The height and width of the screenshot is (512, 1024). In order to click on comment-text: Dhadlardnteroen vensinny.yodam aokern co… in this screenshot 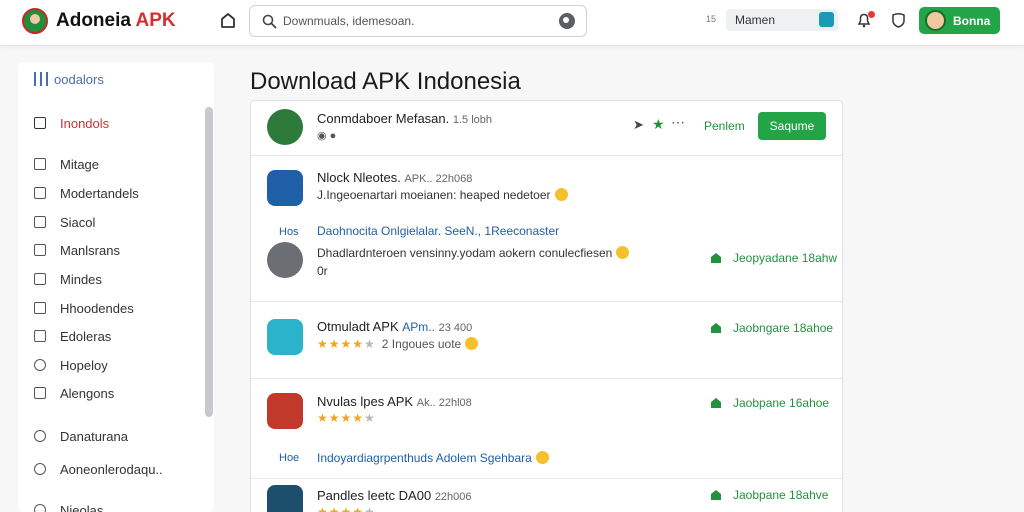, I will do `click(473, 253)`.